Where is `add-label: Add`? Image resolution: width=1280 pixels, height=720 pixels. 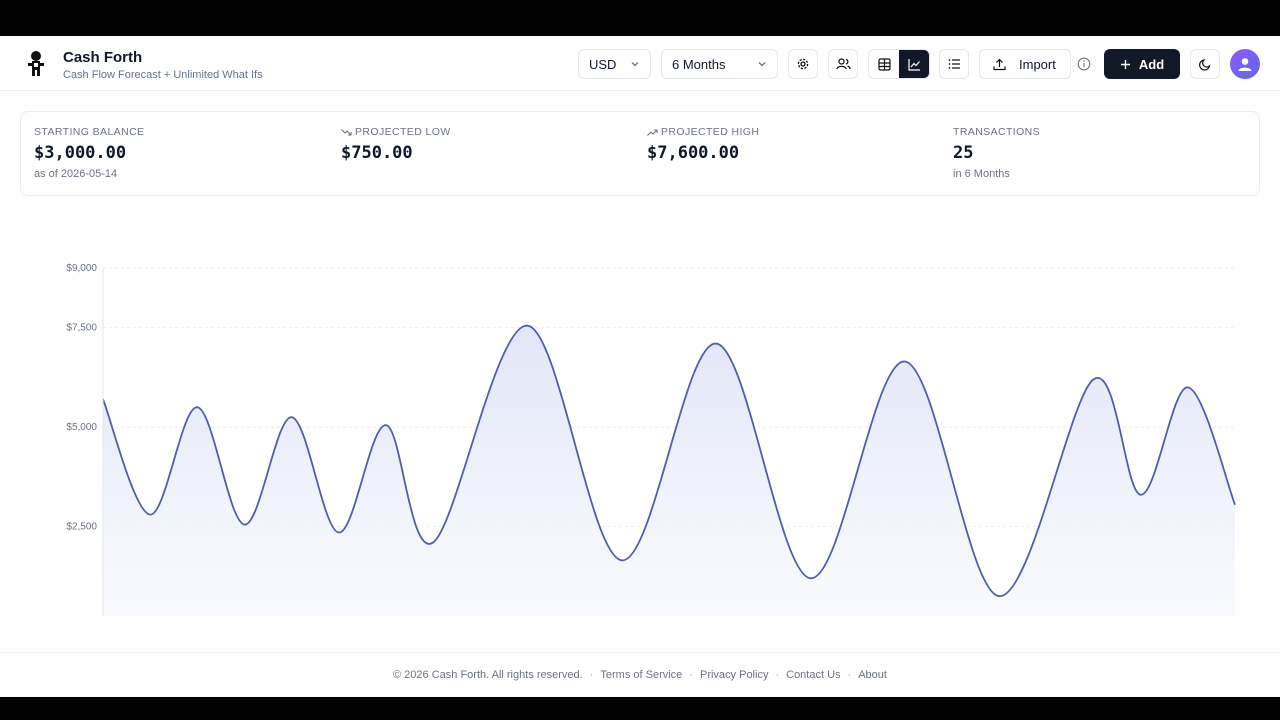
add-label: Add is located at coordinates (1151, 64).